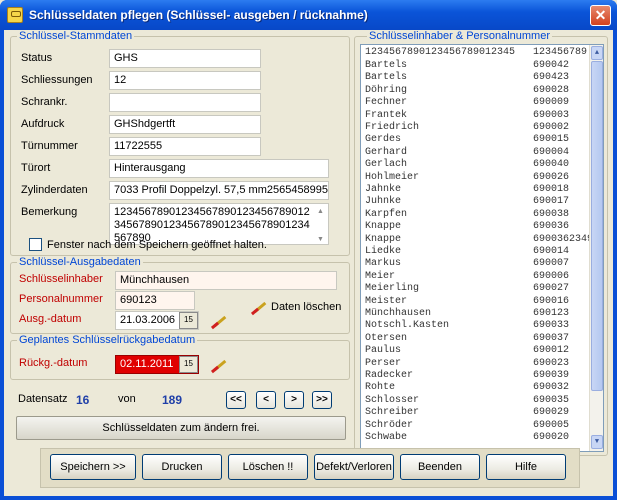  Describe the element at coordinates (398, 313) in the screenshot. I see `list-item-name: Münchhausen` at that location.